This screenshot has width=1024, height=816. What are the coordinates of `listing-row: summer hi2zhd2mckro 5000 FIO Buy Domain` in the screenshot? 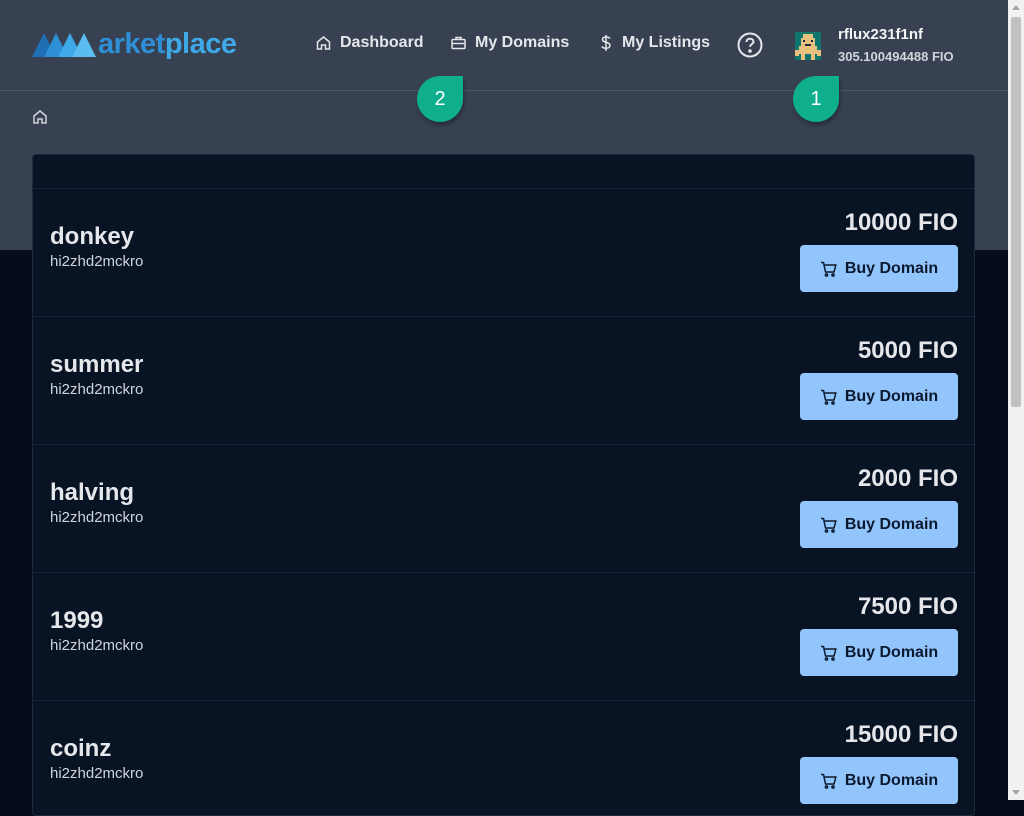 It's located at (503, 381).